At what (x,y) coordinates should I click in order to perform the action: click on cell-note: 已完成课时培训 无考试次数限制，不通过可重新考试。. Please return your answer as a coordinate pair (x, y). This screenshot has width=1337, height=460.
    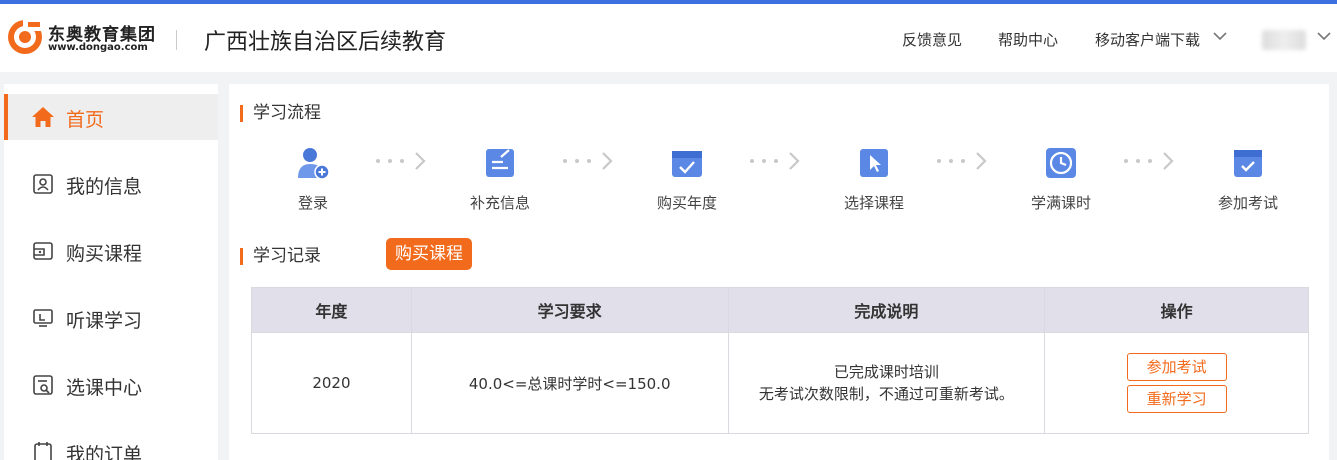
    Looking at the image, I should click on (886, 383).